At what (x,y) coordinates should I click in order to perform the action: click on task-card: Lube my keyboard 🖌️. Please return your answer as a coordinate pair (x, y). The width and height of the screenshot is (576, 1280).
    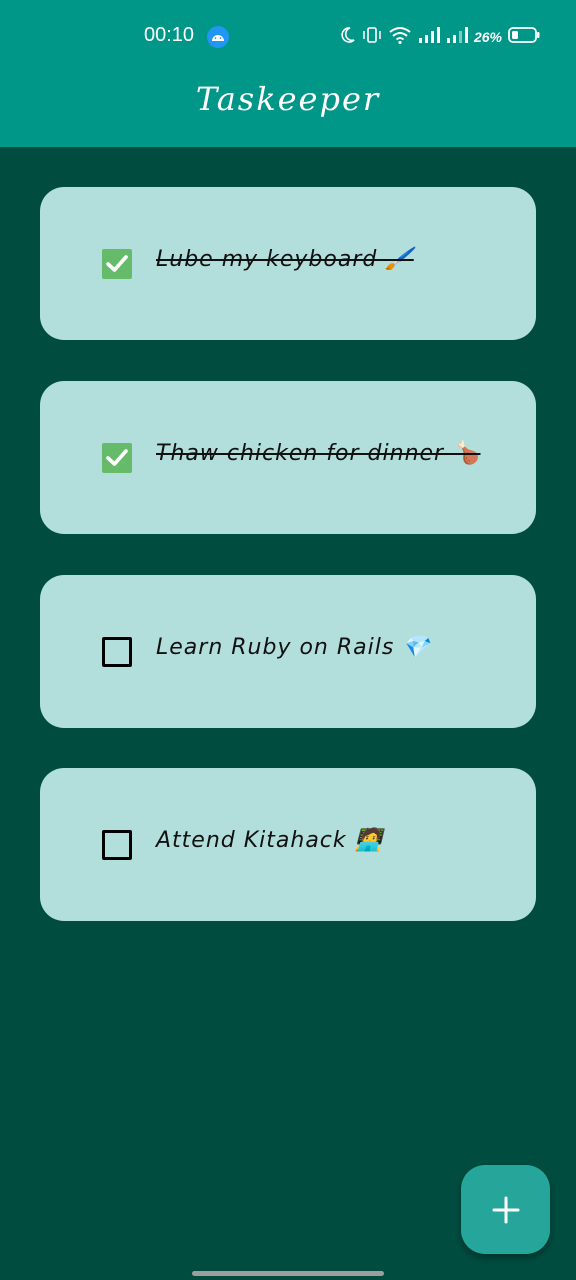
    Looking at the image, I should click on (288, 263).